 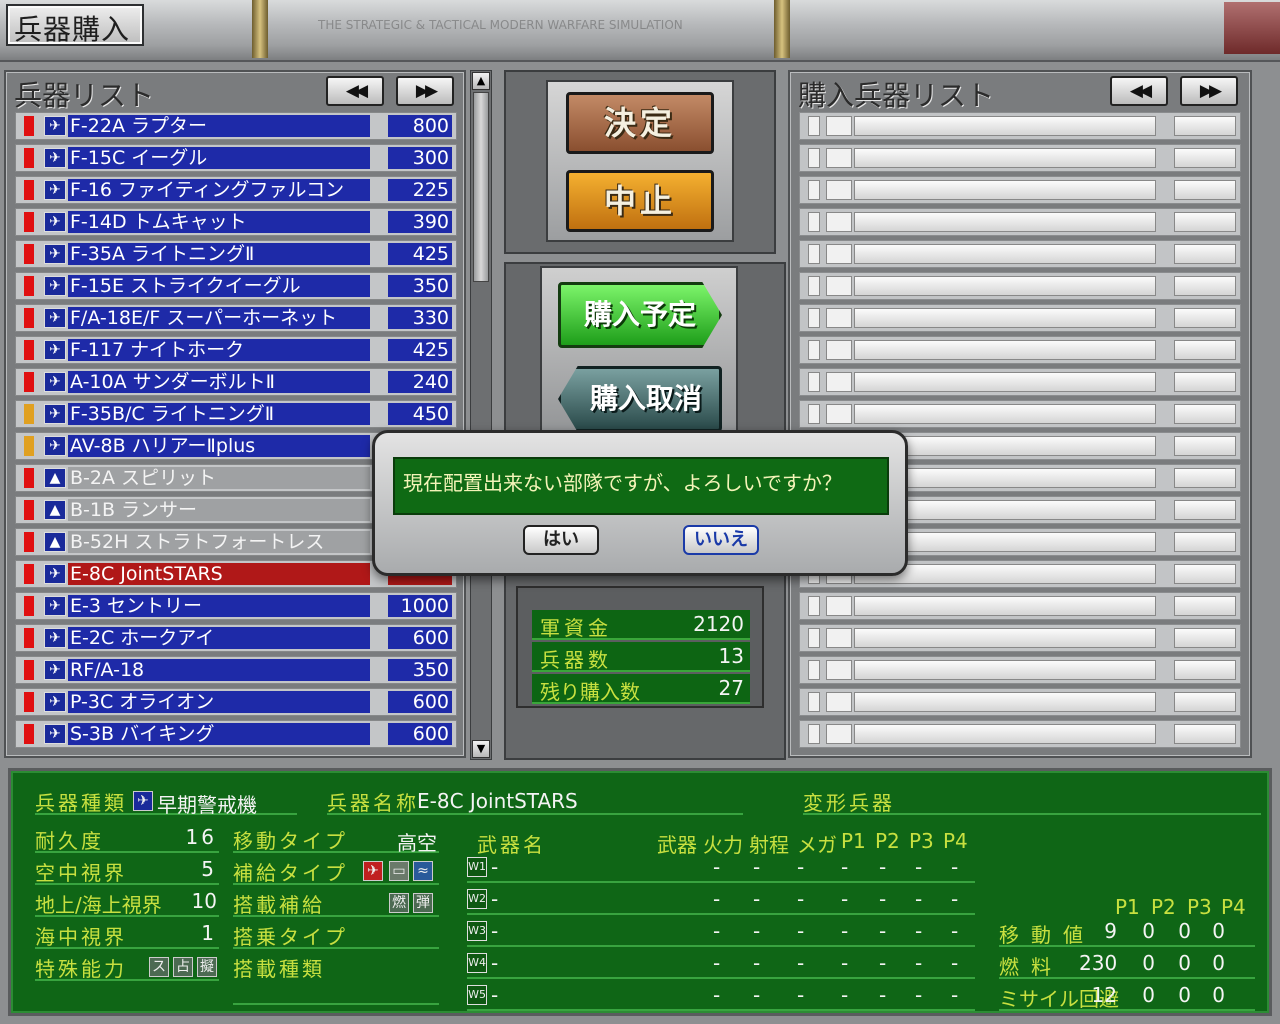 I want to click on weapon-list-item: ✈ F-15C イーグル 300, so click(x=236, y=158).